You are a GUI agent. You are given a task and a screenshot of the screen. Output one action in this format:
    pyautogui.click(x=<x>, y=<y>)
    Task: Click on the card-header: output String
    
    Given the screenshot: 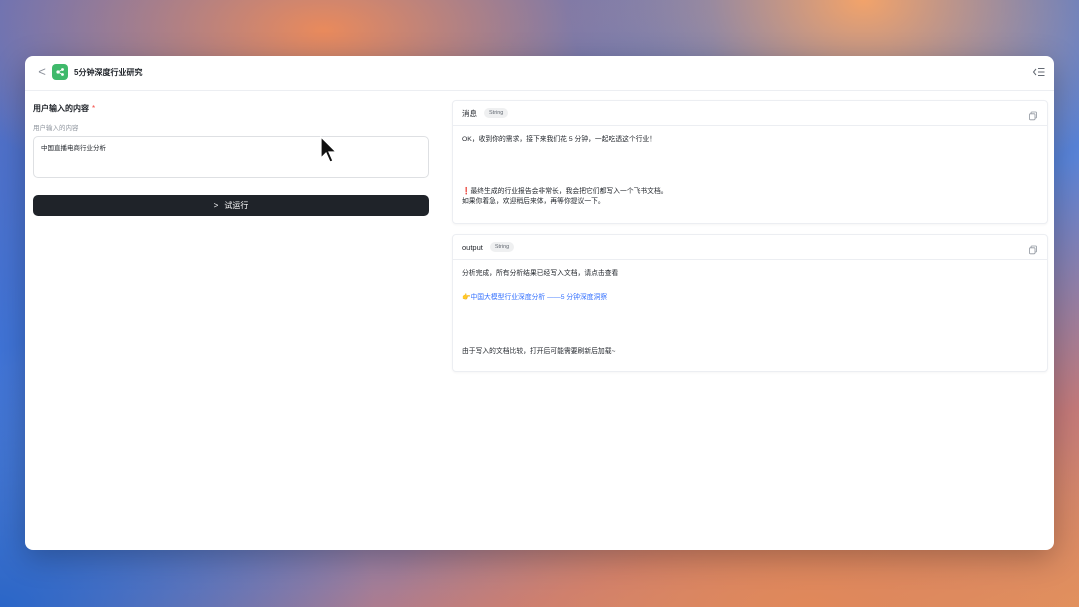 What is the action you would take?
    pyautogui.click(x=750, y=247)
    